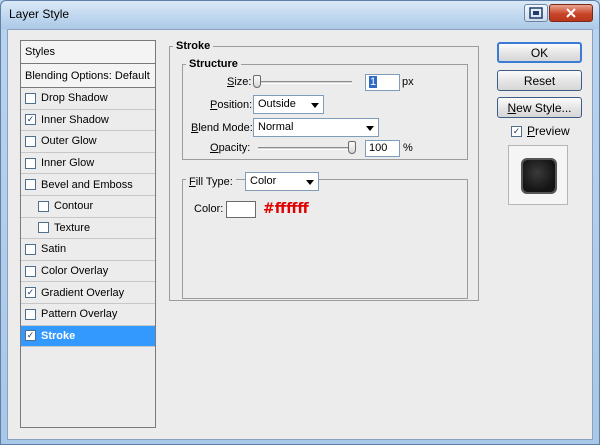 The height and width of the screenshot is (445, 600). I want to click on close-button, so click(571, 13).